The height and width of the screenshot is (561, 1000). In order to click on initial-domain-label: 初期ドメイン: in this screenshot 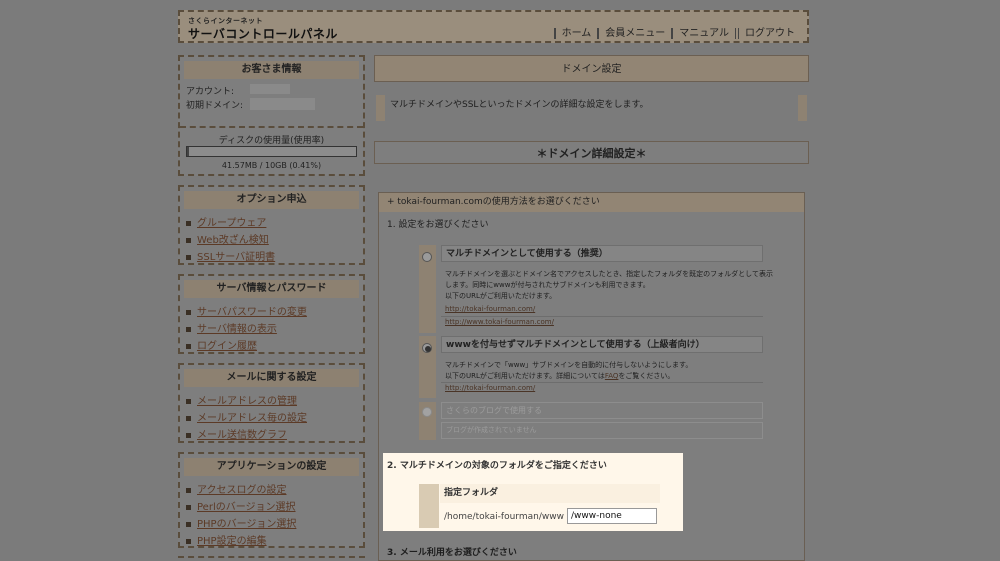, I will do `click(215, 106)`.